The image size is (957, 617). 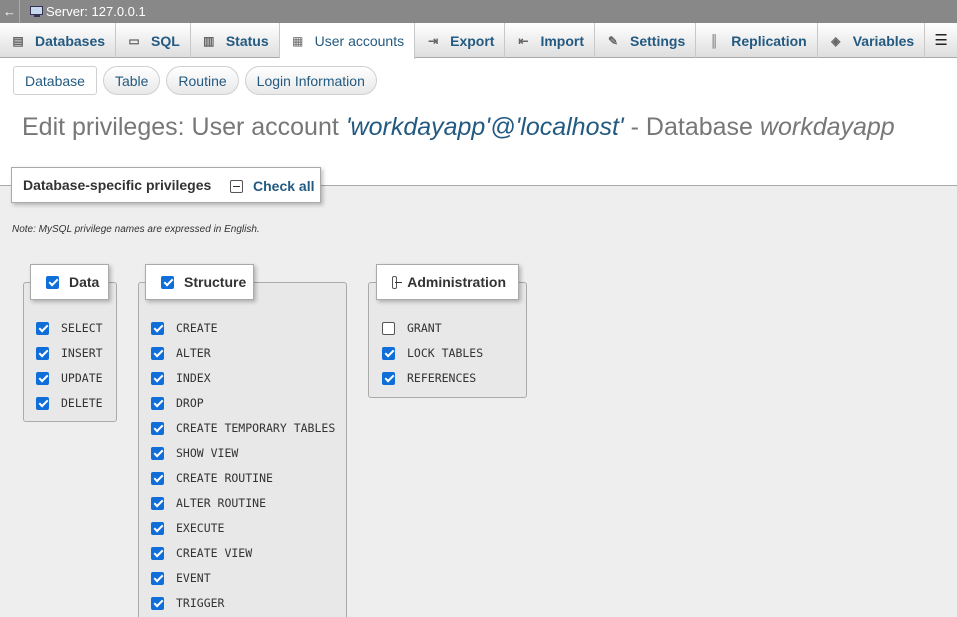 What do you see at coordinates (478, 11) in the screenshot?
I see `server-breadcrumb-bar: ← Server: 127.0.0.1` at bounding box center [478, 11].